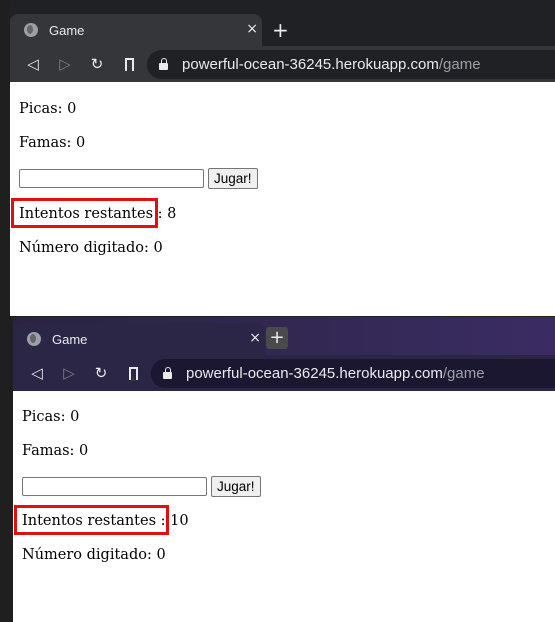  Describe the element at coordinates (98, 214) in the screenshot. I see `remaining-attempts-text: Intentos restantes : 8` at that location.